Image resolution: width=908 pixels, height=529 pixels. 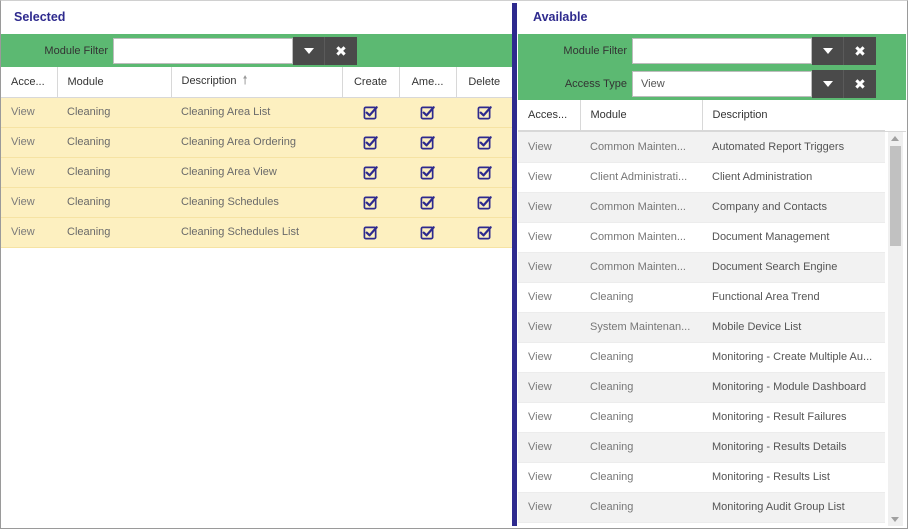 I want to click on cell-description: Monitoring - Results Details, so click(x=793, y=447).